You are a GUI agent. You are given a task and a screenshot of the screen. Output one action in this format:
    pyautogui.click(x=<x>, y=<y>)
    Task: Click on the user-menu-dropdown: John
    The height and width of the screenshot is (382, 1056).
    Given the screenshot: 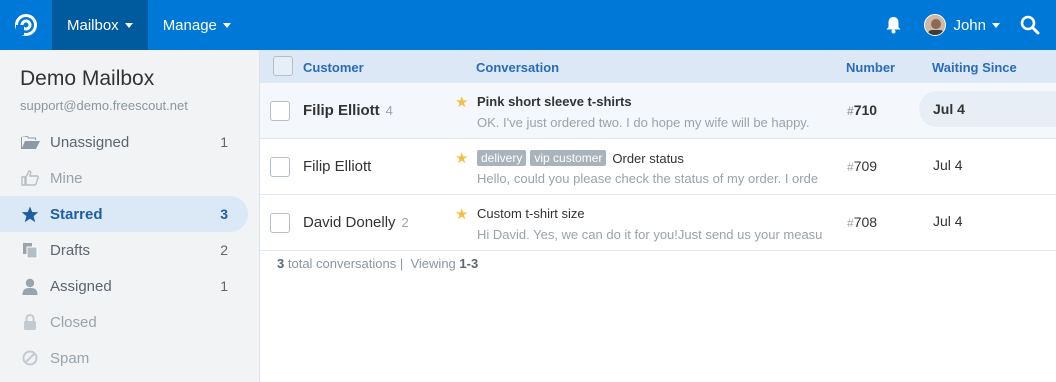 What is the action you would take?
    pyautogui.click(x=962, y=25)
    